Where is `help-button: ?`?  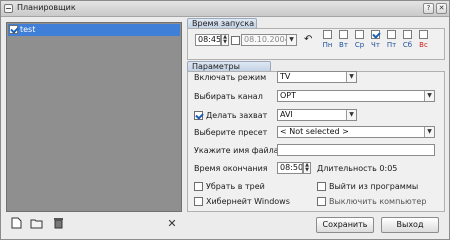
help-button: ? is located at coordinates (428, 8).